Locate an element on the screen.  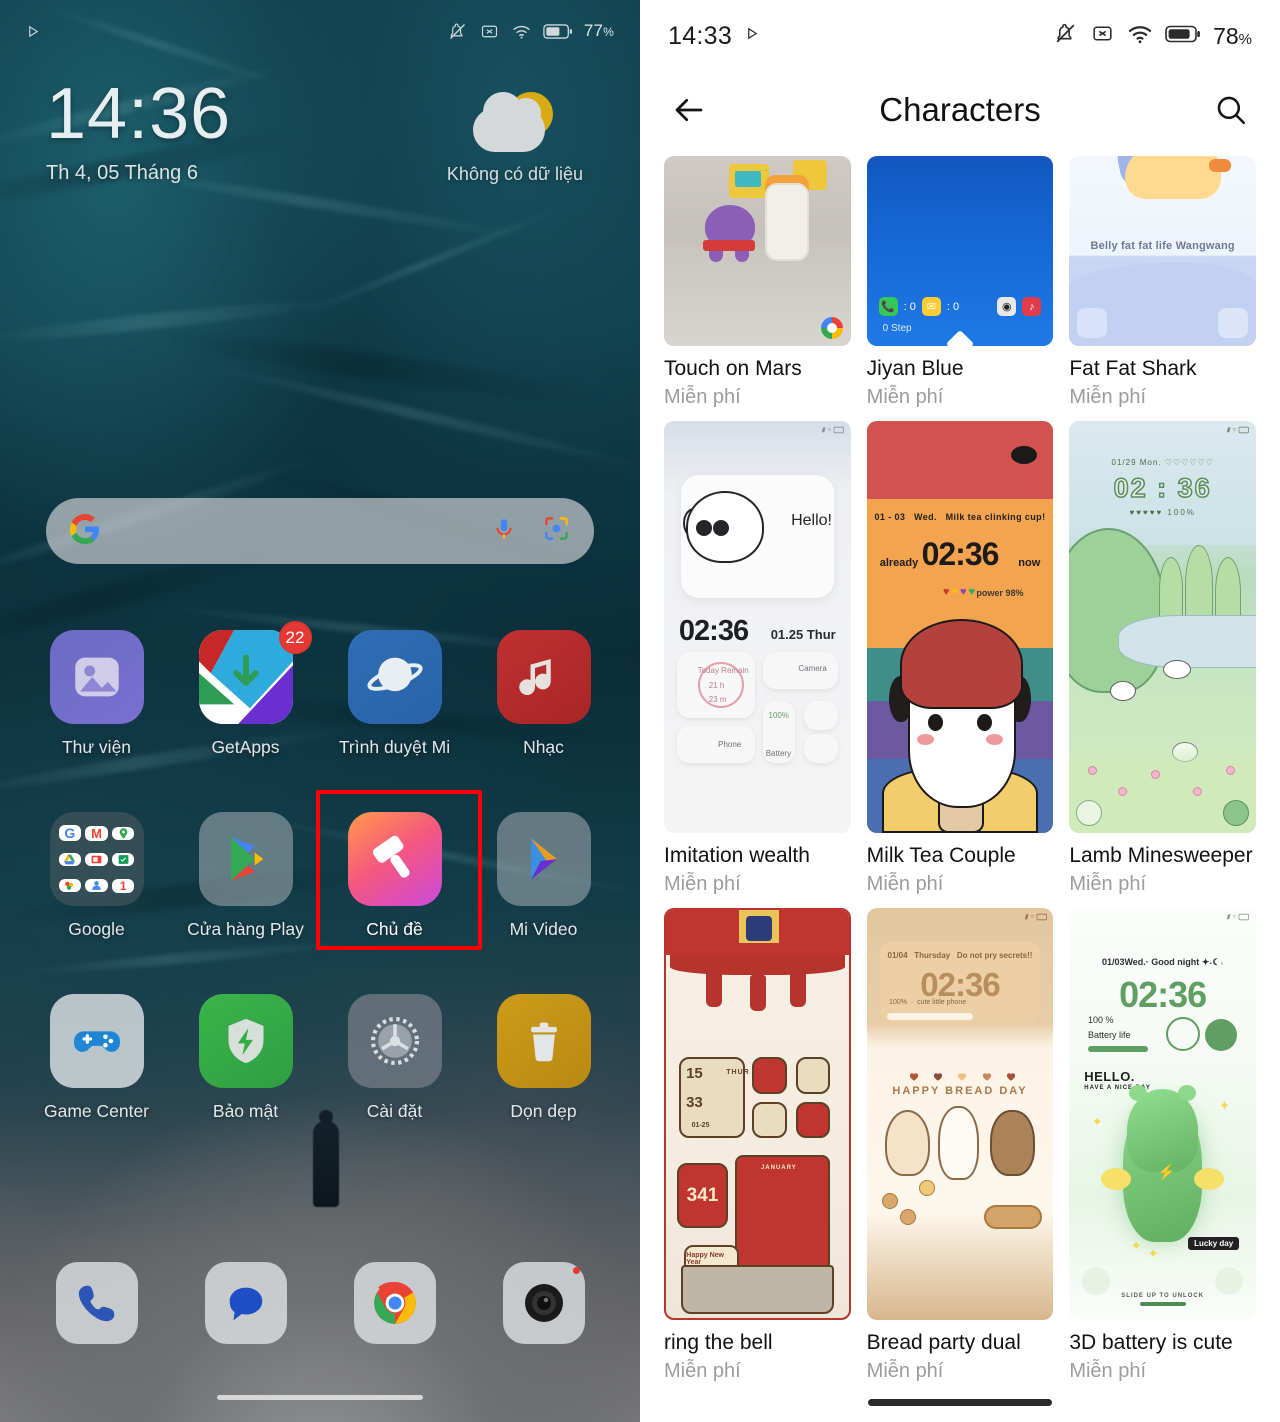
no-sim-icon is located at coordinates (489, 31).